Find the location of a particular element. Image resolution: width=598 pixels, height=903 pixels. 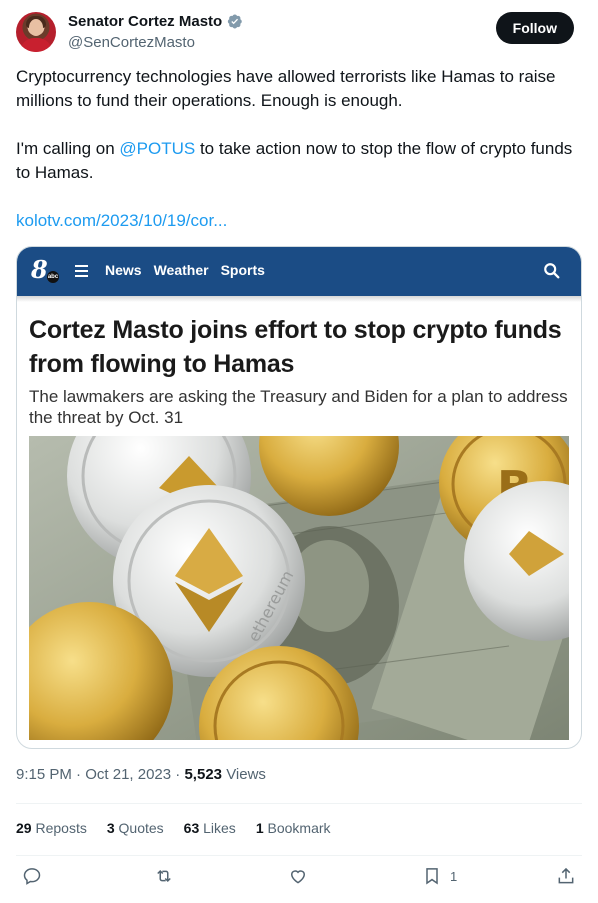

engagement-stats: 29 Reposts 3 Quotes 63 Likes 1 Bookmark is located at coordinates (173, 828).